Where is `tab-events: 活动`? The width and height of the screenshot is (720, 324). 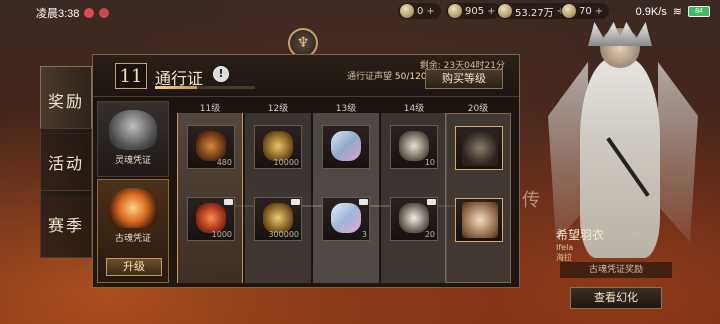 tab-events: 活动 is located at coordinates (66, 162).